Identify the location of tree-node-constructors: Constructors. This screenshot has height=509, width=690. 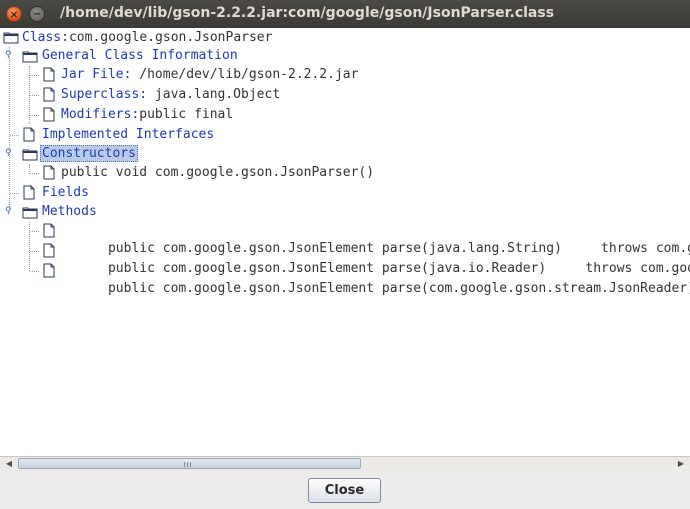
(89, 154).